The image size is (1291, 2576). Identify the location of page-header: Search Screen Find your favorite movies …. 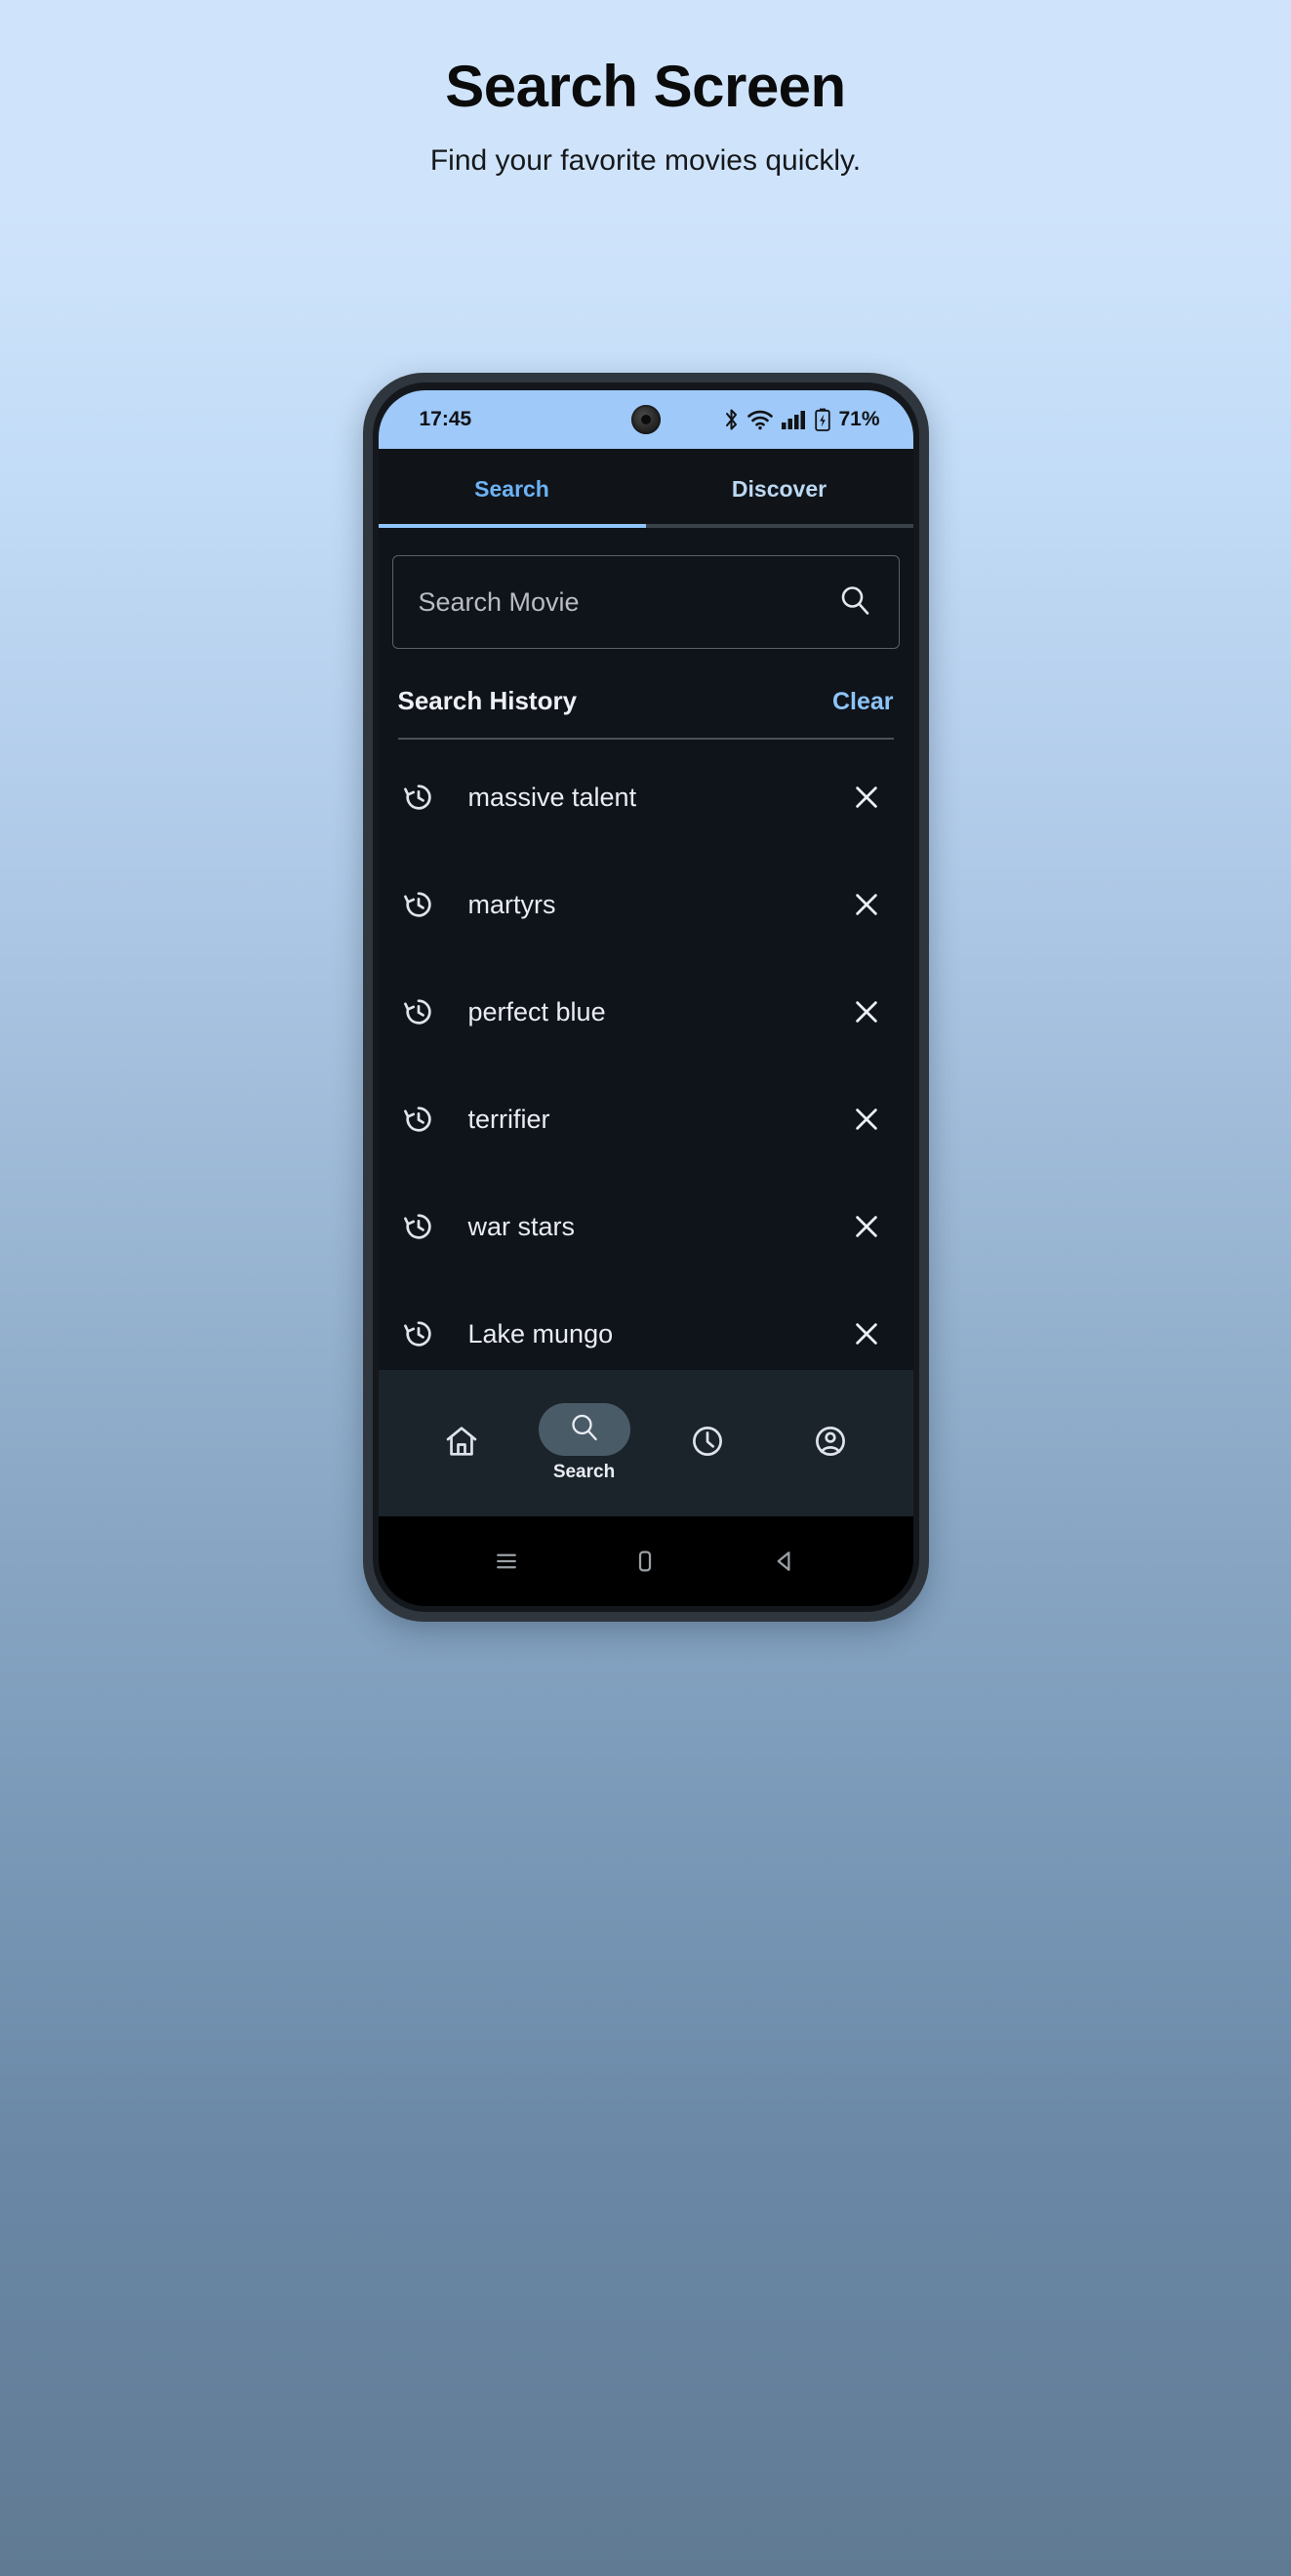
(645, 89).